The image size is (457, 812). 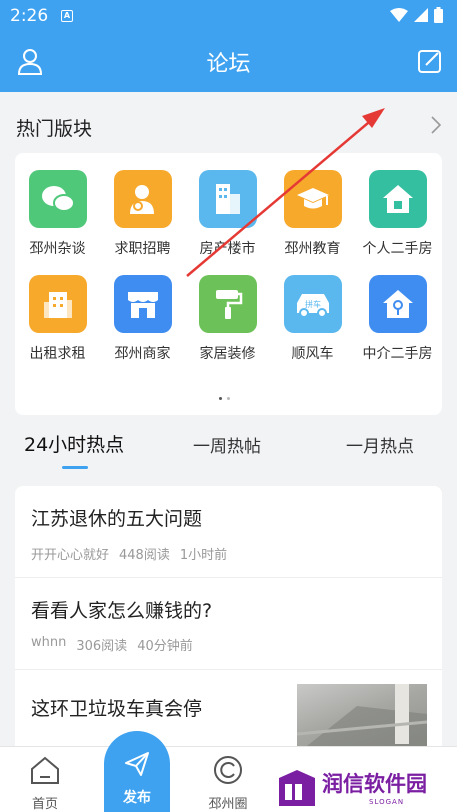 I want to click on post-meta: whnn 306阅读 40分钟前, so click(x=112, y=644).